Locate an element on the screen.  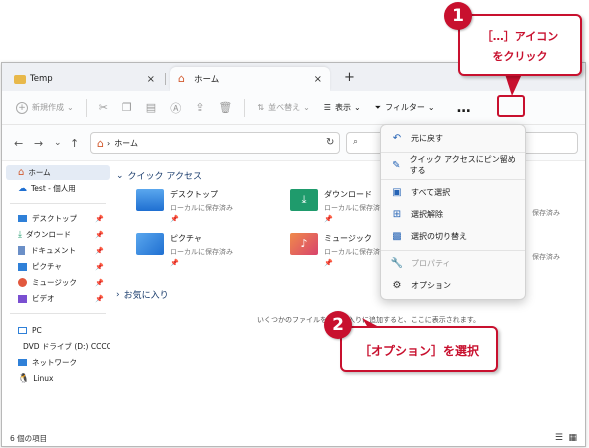
callout-one: ［…］アイコン をクリック is located at coordinates (520, 45).